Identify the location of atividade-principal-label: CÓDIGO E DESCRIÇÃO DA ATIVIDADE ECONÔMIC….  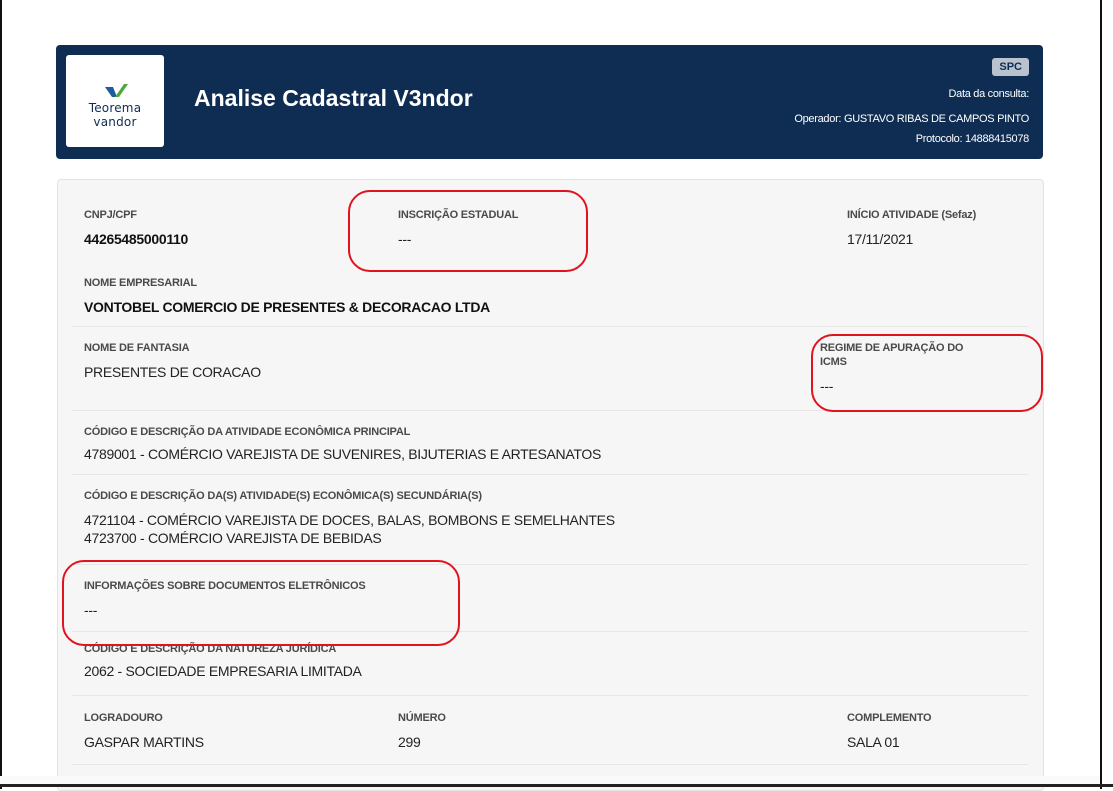
(247, 432).